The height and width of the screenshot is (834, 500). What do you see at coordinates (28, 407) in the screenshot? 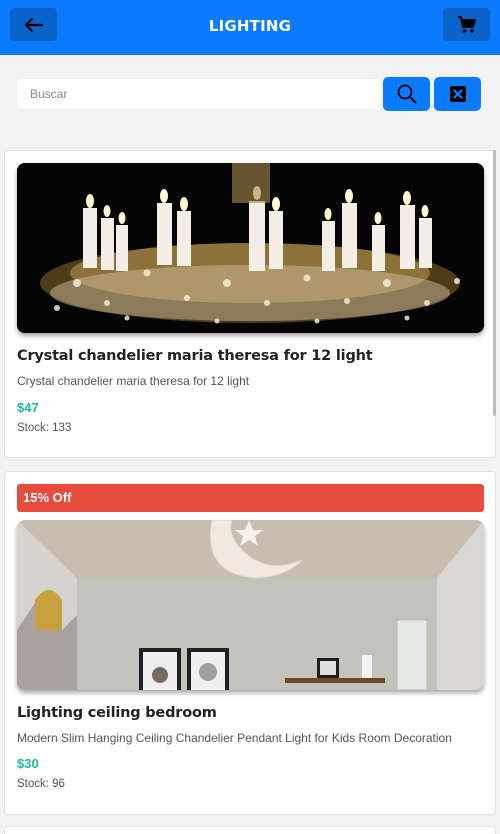
I see `product-price: $47` at bounding box center [28, 407].